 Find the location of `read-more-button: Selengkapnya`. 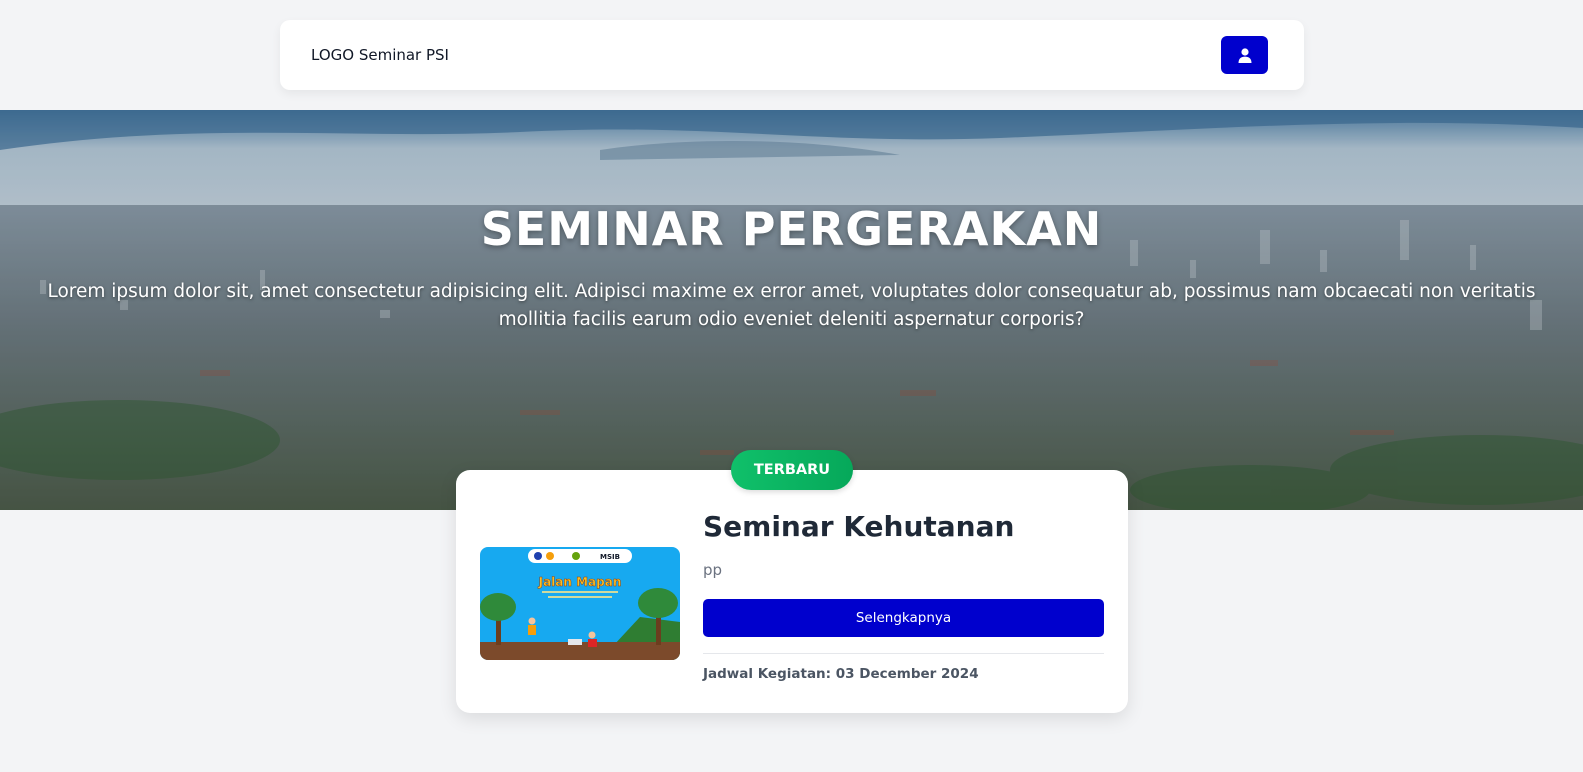

read-more-button: Selengkapnya is located at coordinates (903, 618).